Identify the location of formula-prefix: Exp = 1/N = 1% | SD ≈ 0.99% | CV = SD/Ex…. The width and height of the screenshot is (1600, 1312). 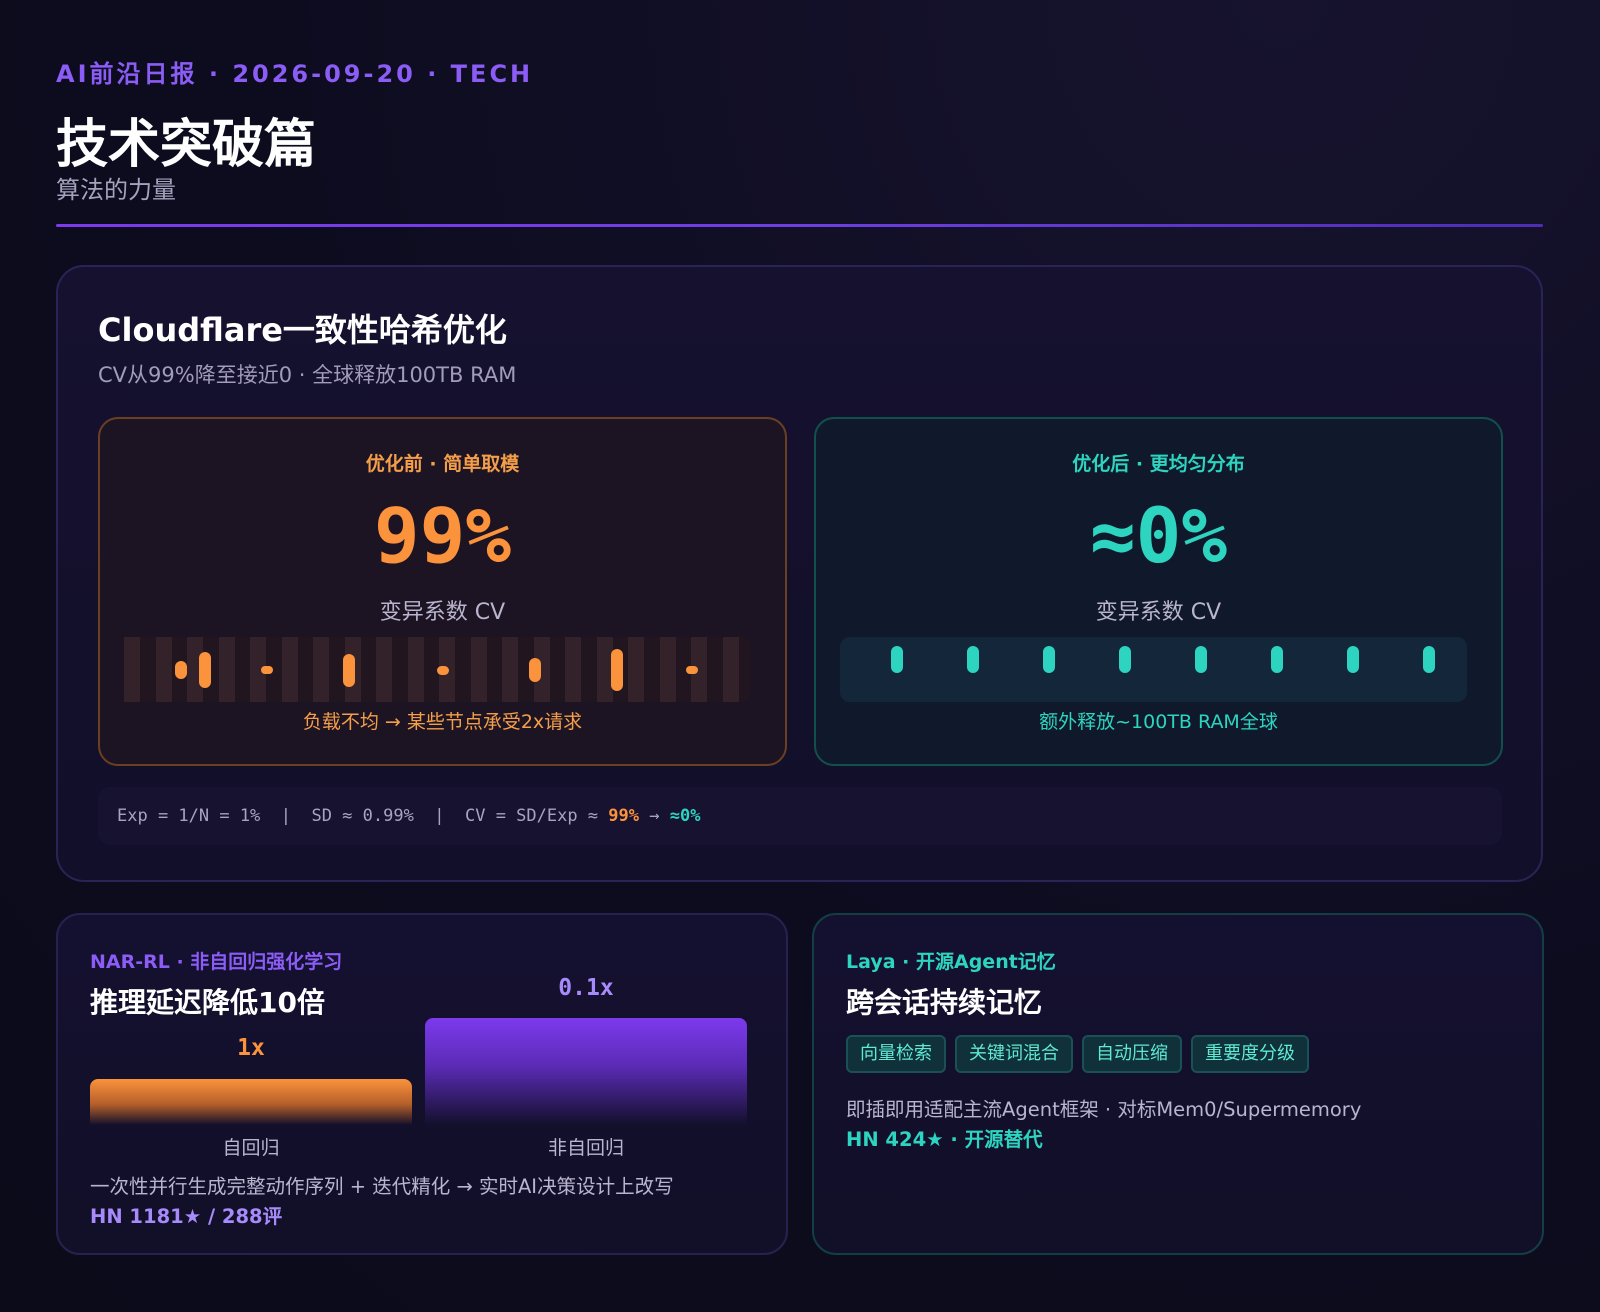
(363, 816).